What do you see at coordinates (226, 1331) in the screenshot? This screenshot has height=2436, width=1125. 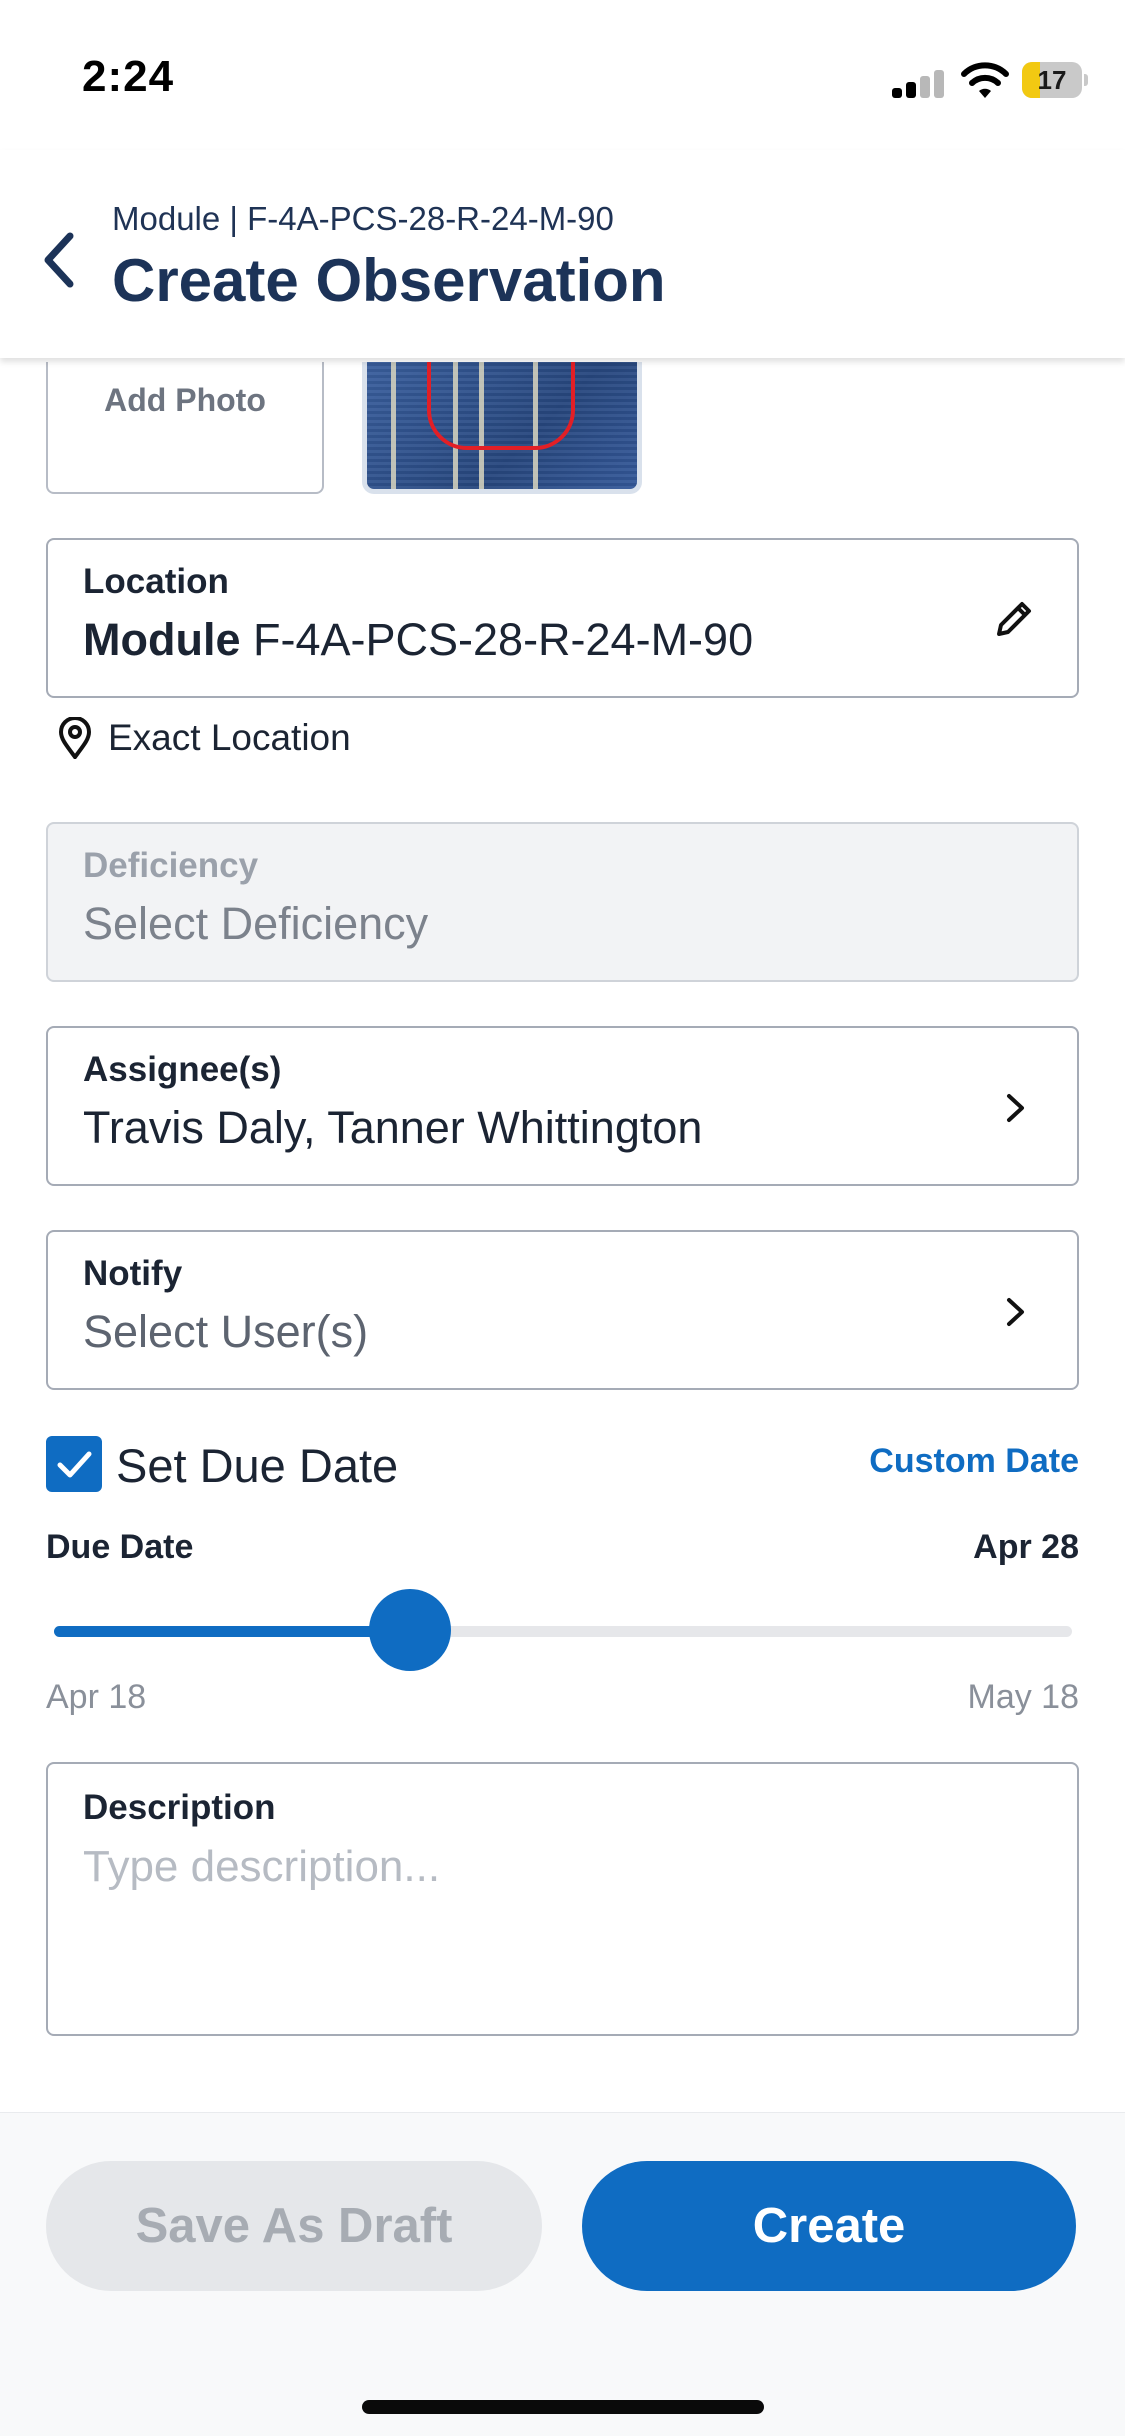 I see `notify-placeholder: Select User(s)` at bounding box center [226, 1331].